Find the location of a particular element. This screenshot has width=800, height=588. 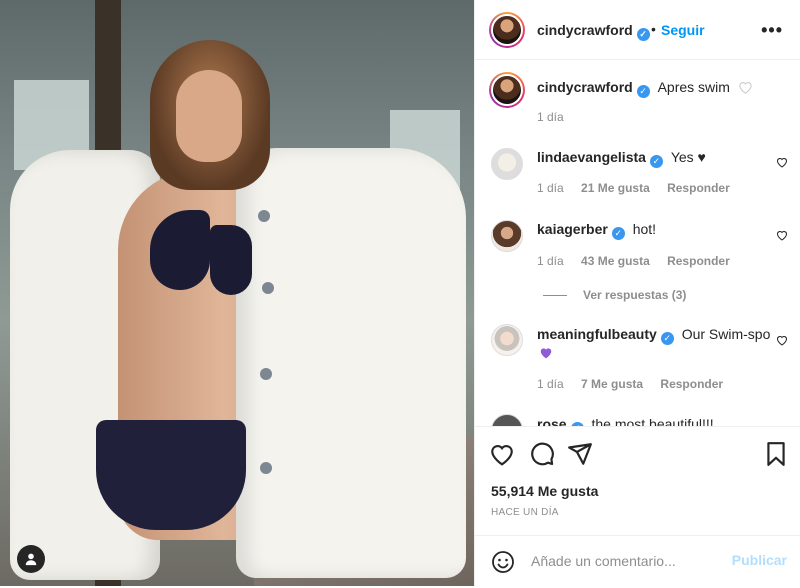

purple-heart-icon is located at coordinates (546, 353).